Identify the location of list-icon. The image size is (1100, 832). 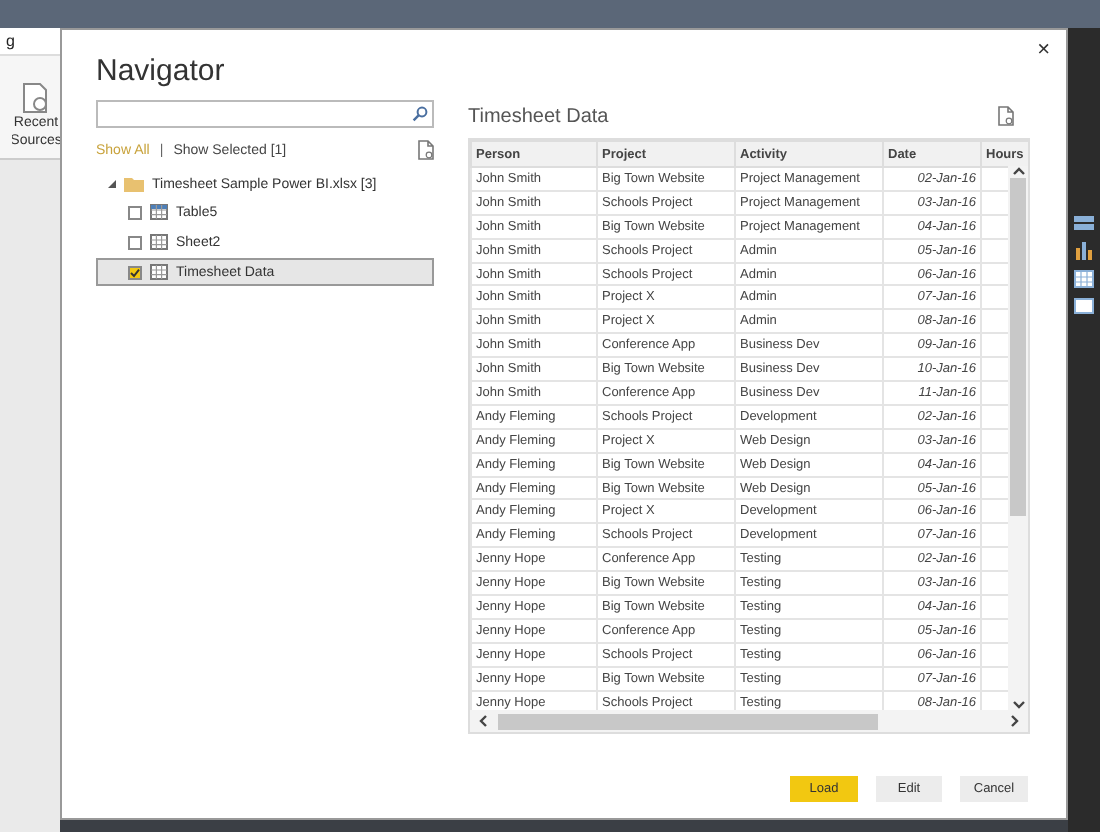
(1084, 224).